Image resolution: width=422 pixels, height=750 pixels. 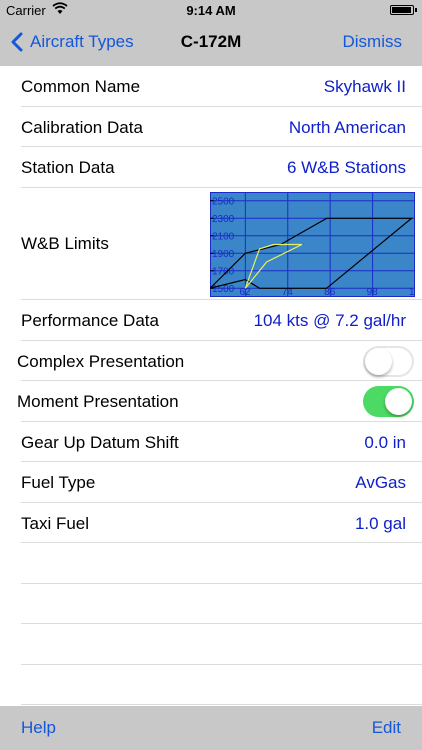 I want to click on chevron-left-icon, so click(x=17, y=42).